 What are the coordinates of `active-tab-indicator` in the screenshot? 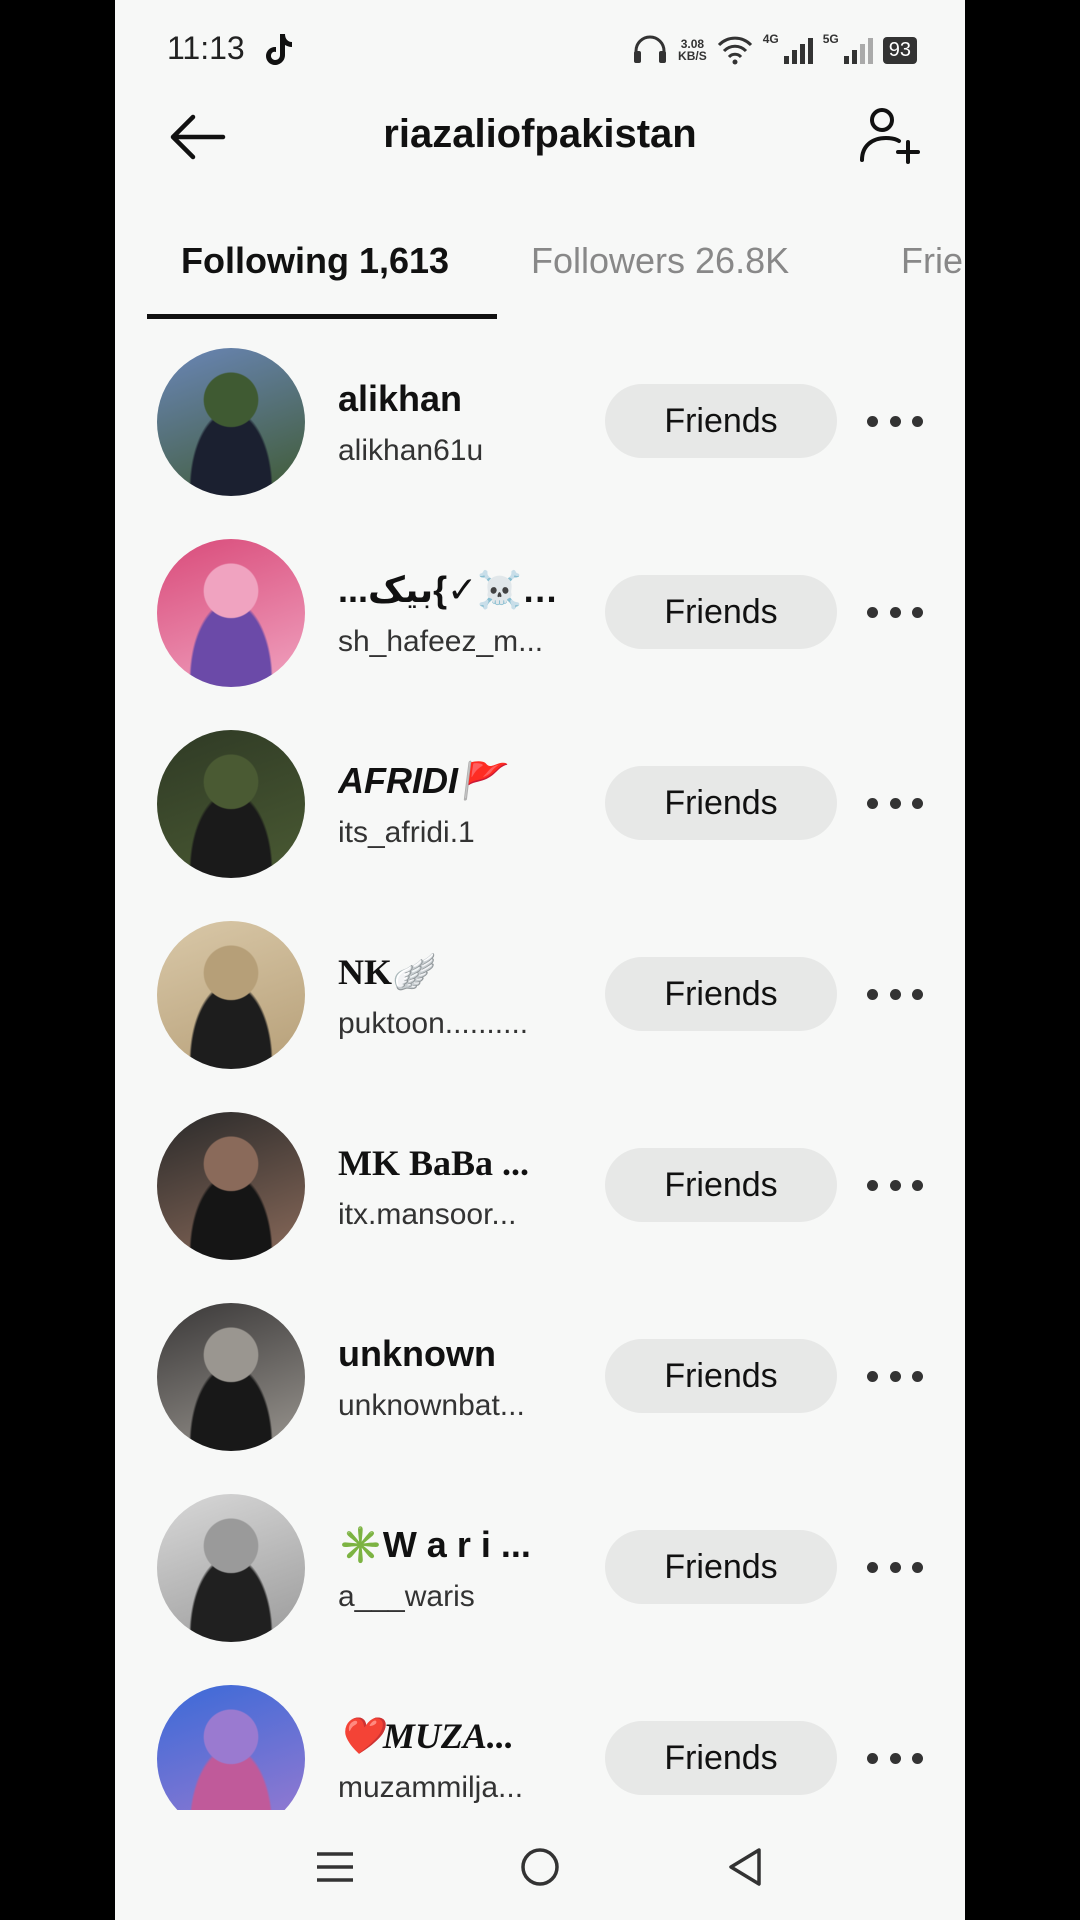 It's located at (322, 316).